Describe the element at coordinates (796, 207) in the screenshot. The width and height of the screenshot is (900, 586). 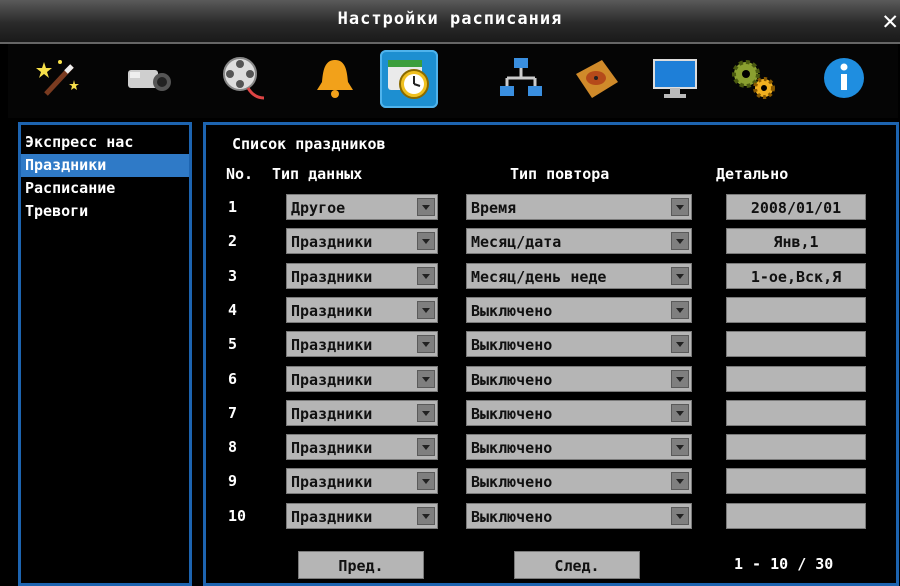
I see `detail-button: 2008/01/01` at that location.